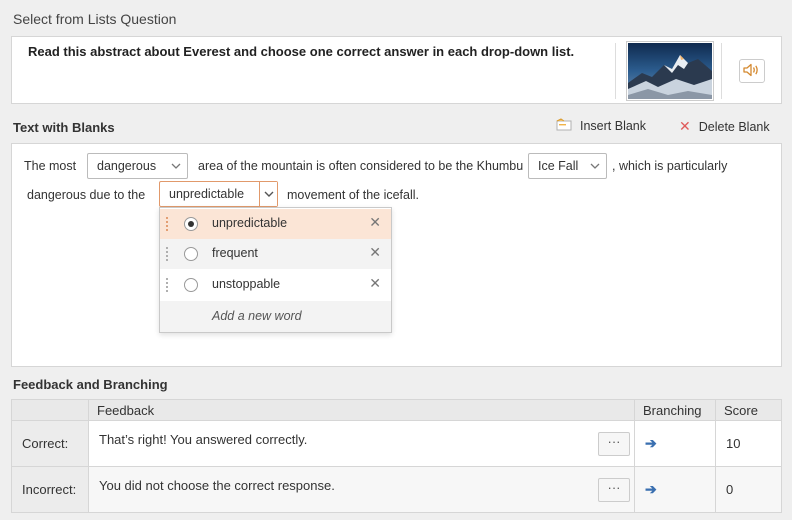  I want to click on row-label: Correct:, so click(50, 443).